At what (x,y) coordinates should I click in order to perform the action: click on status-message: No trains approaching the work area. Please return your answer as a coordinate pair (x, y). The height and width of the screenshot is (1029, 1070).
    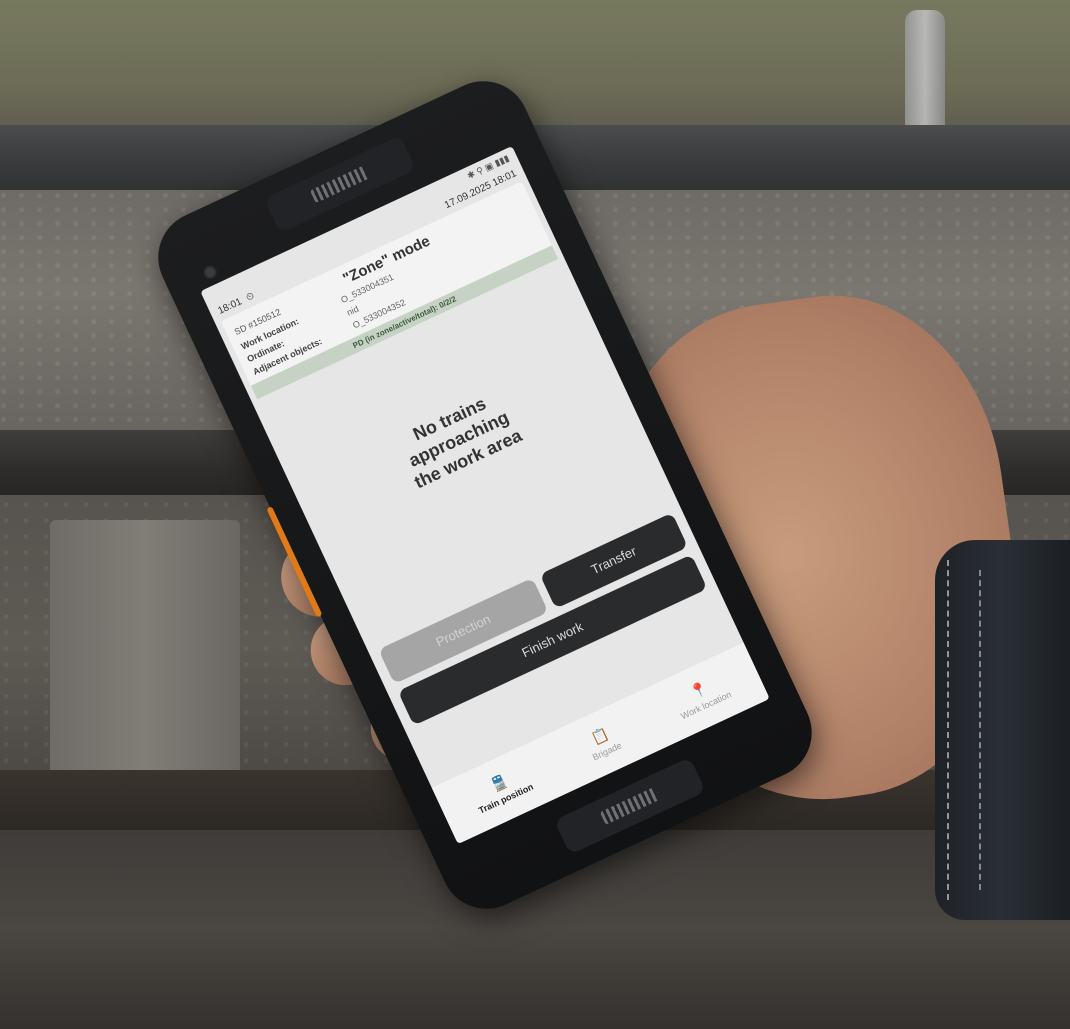
    Looking at the image, I should click on (459, 438).